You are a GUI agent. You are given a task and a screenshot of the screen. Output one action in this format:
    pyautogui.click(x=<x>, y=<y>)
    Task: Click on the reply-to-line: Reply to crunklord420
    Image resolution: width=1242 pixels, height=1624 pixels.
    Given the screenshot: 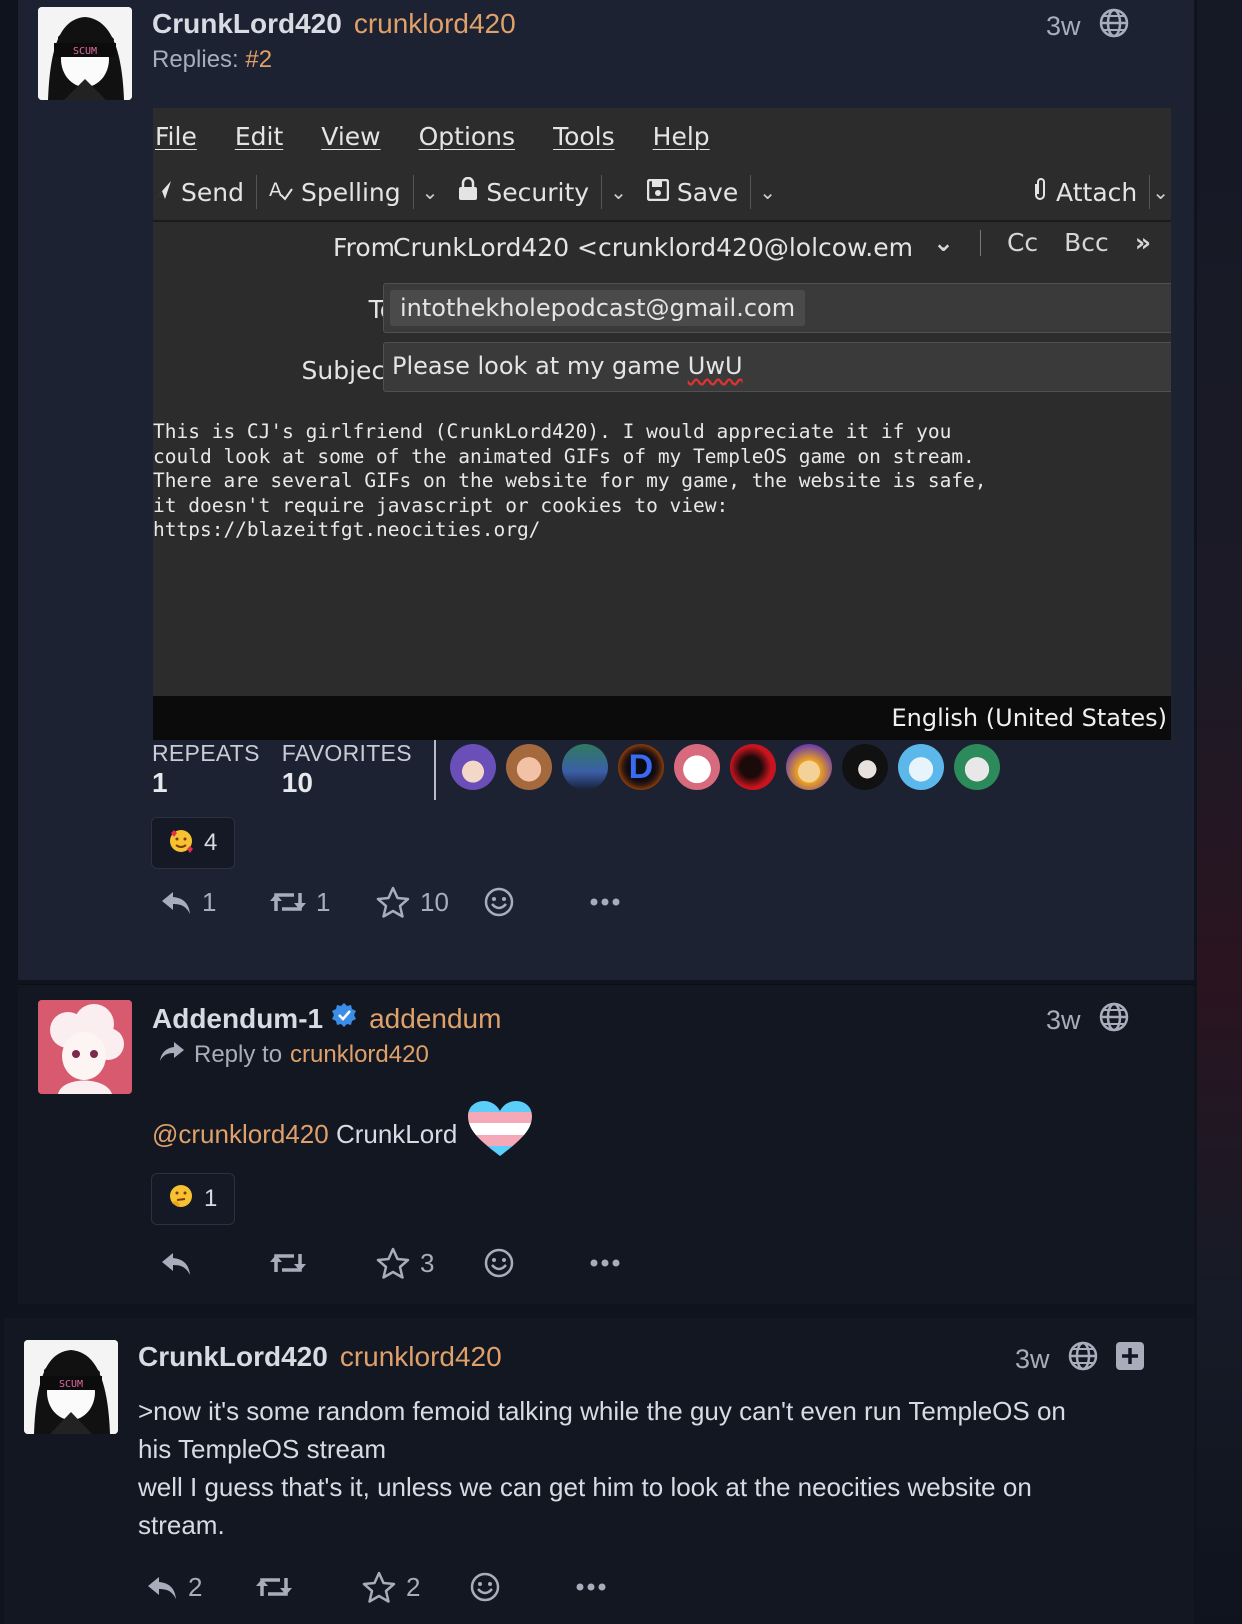 What is the action you would take?
    pyautogui.click(x=293, y=1054)
    